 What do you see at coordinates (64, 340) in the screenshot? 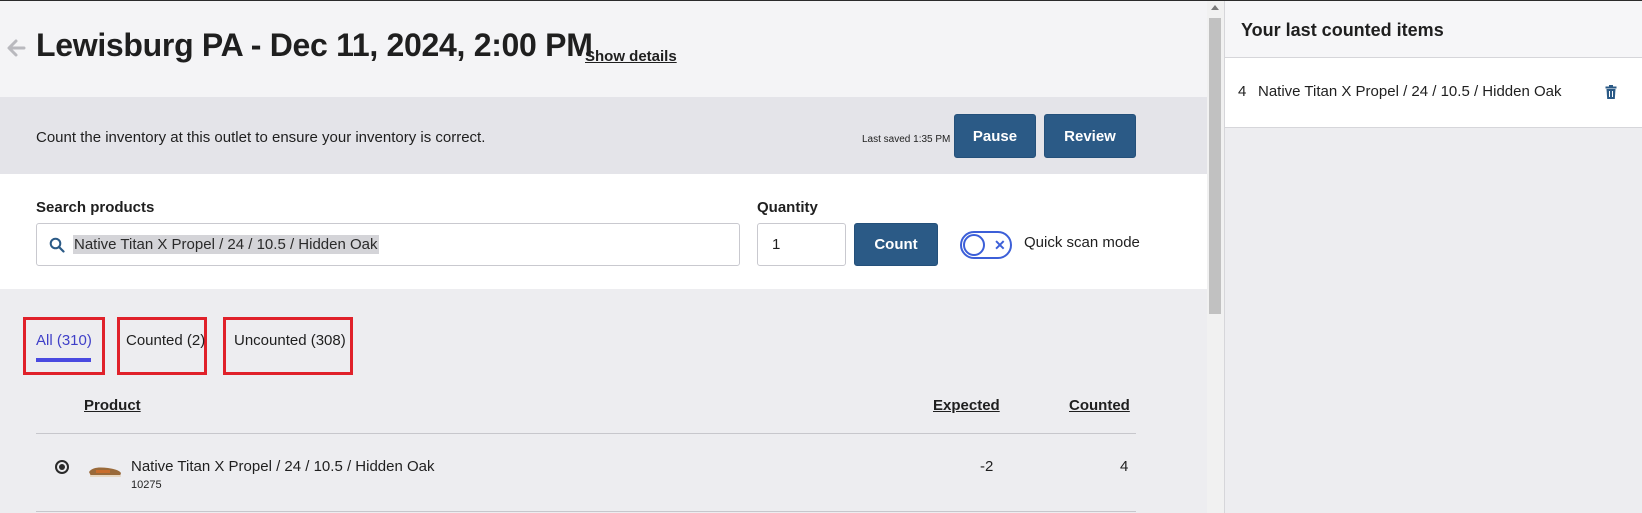
I see `tab-all-label: All (310)` at bounding box center [64, 340].